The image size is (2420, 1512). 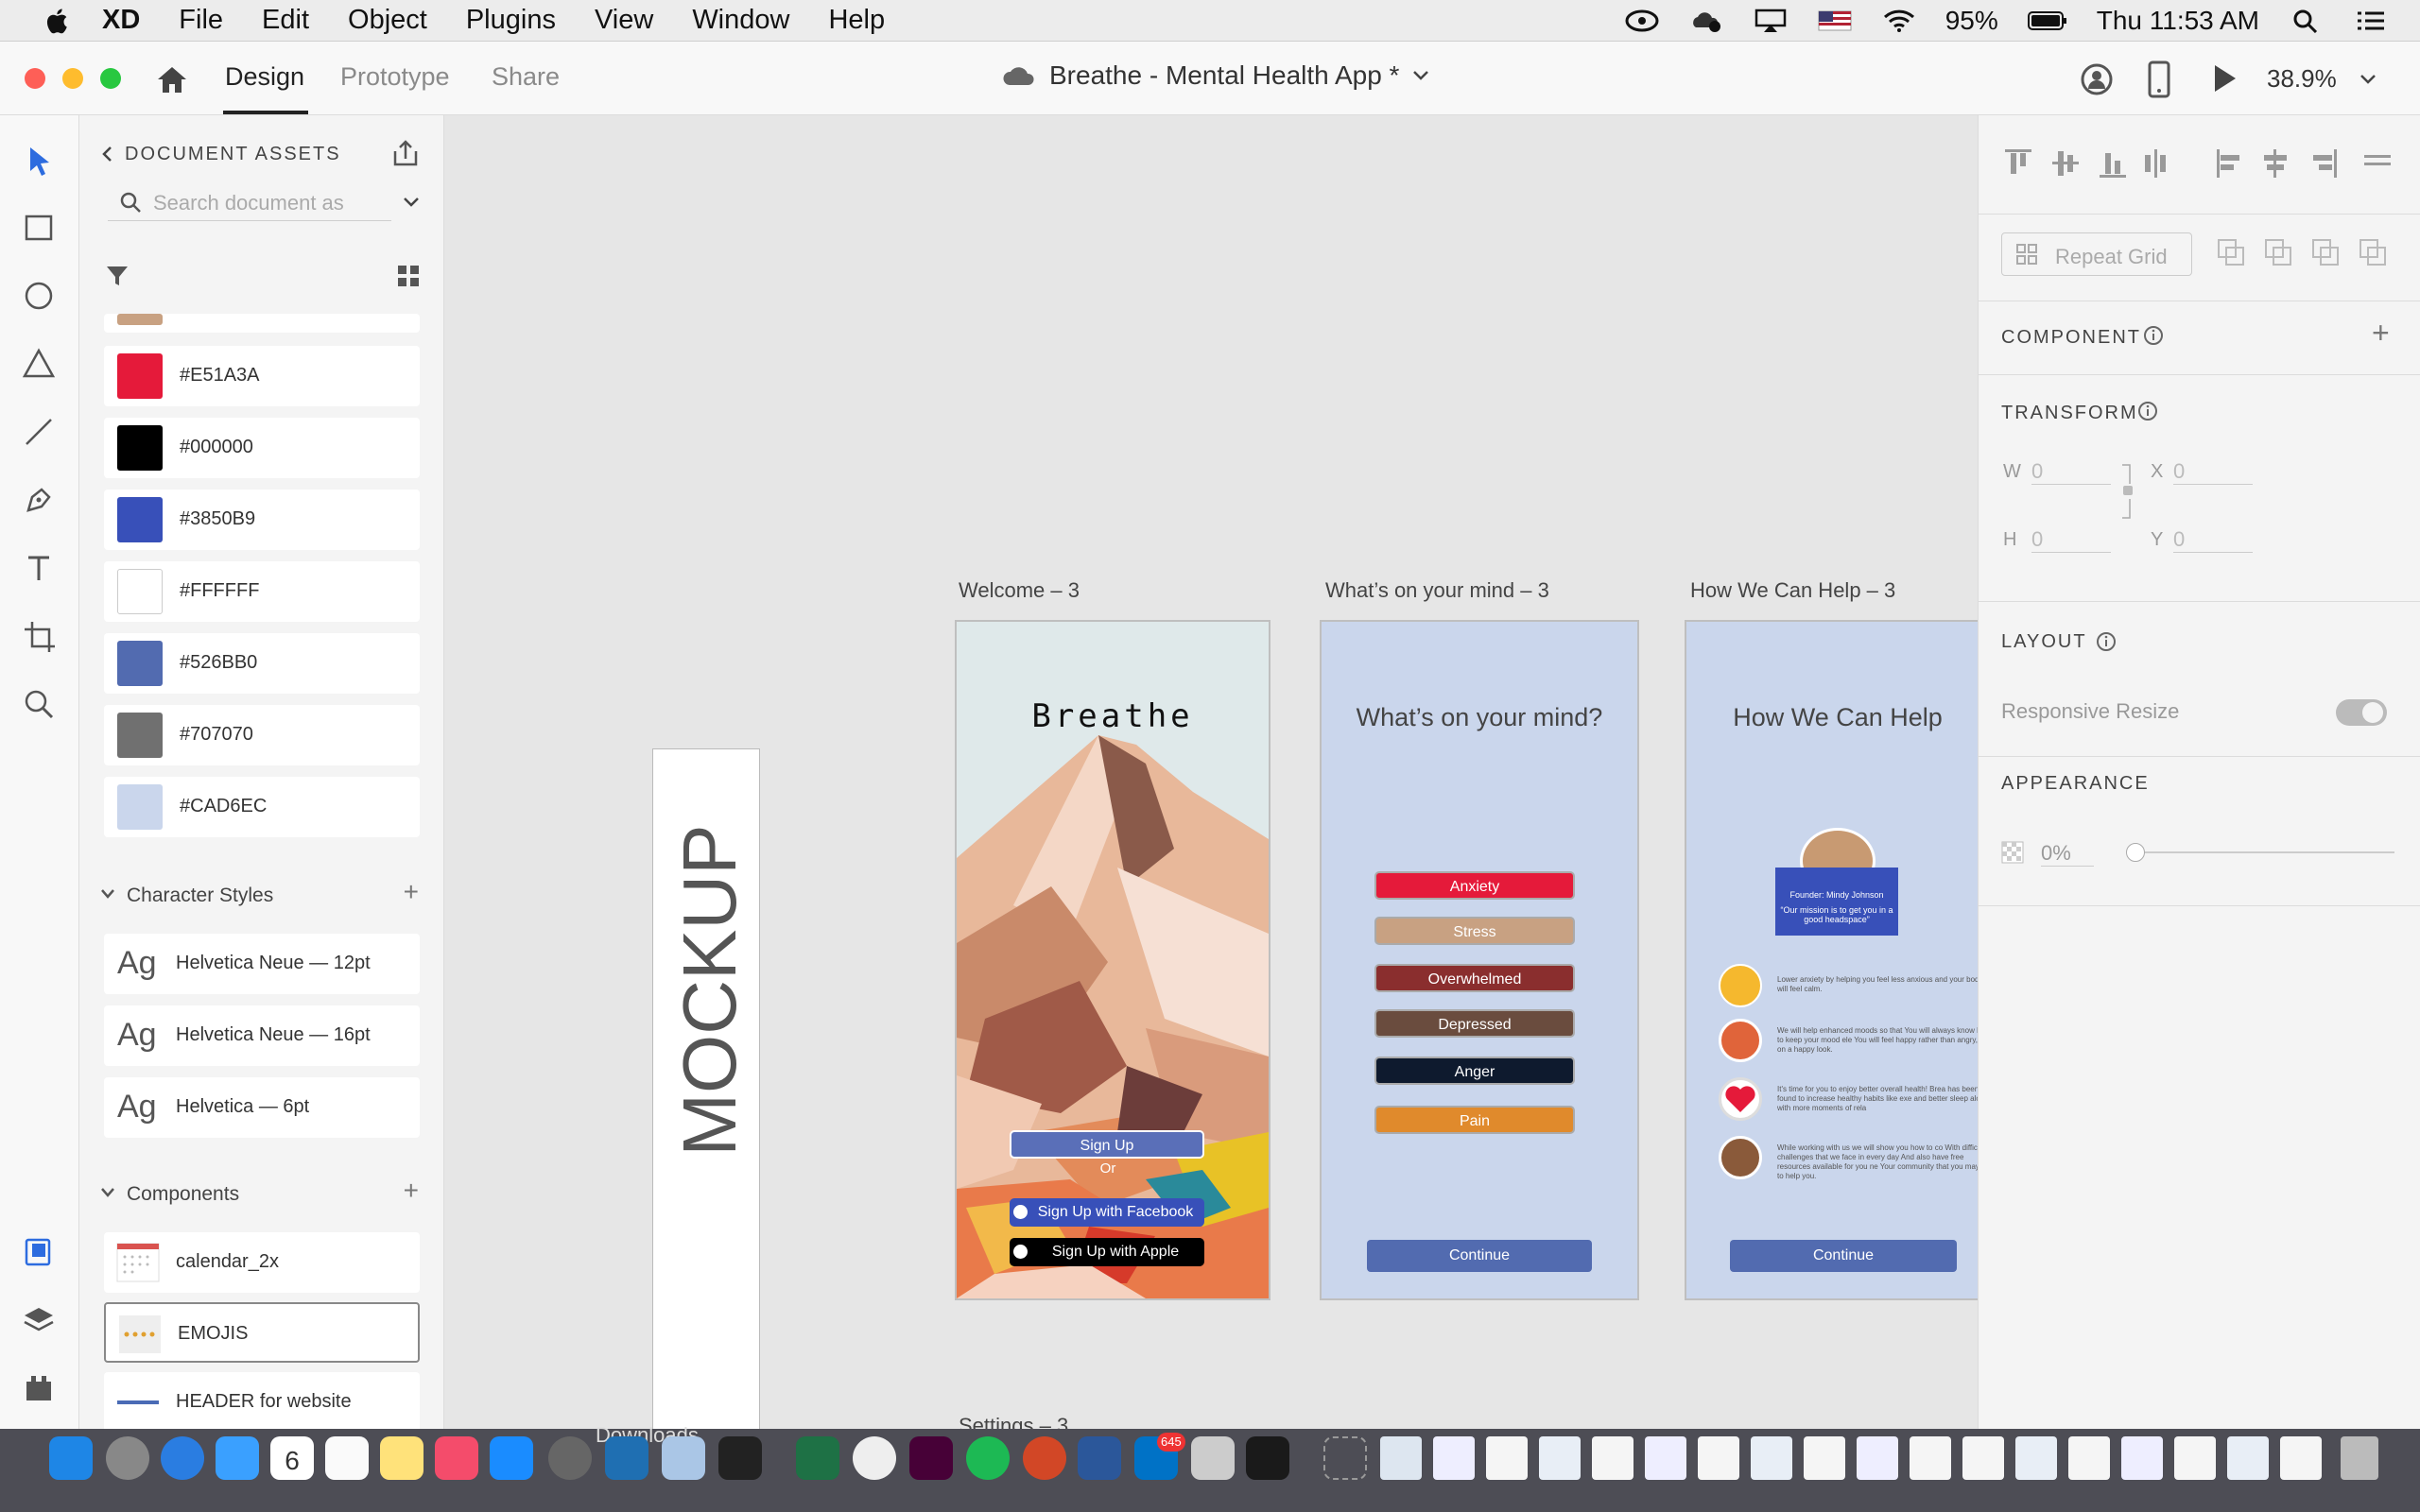 I want to click on component-row: HEADER for website, so click(x=262, y=1400).